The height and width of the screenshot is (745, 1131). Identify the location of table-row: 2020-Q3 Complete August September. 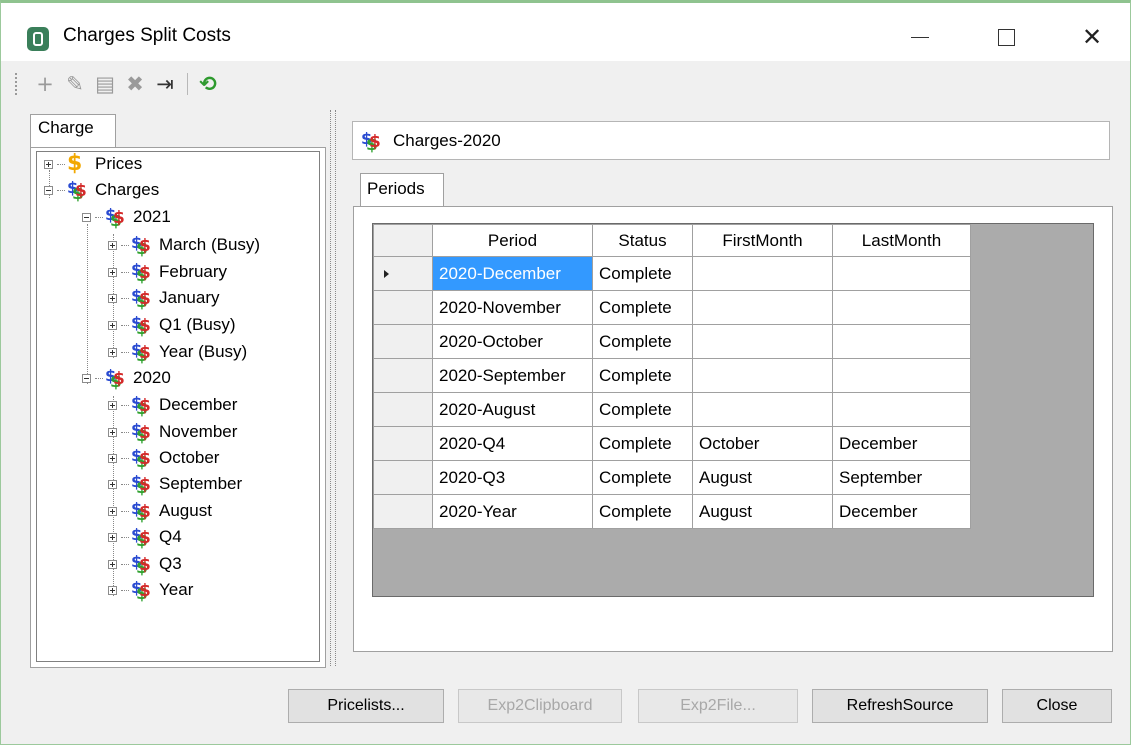
(672, 477).